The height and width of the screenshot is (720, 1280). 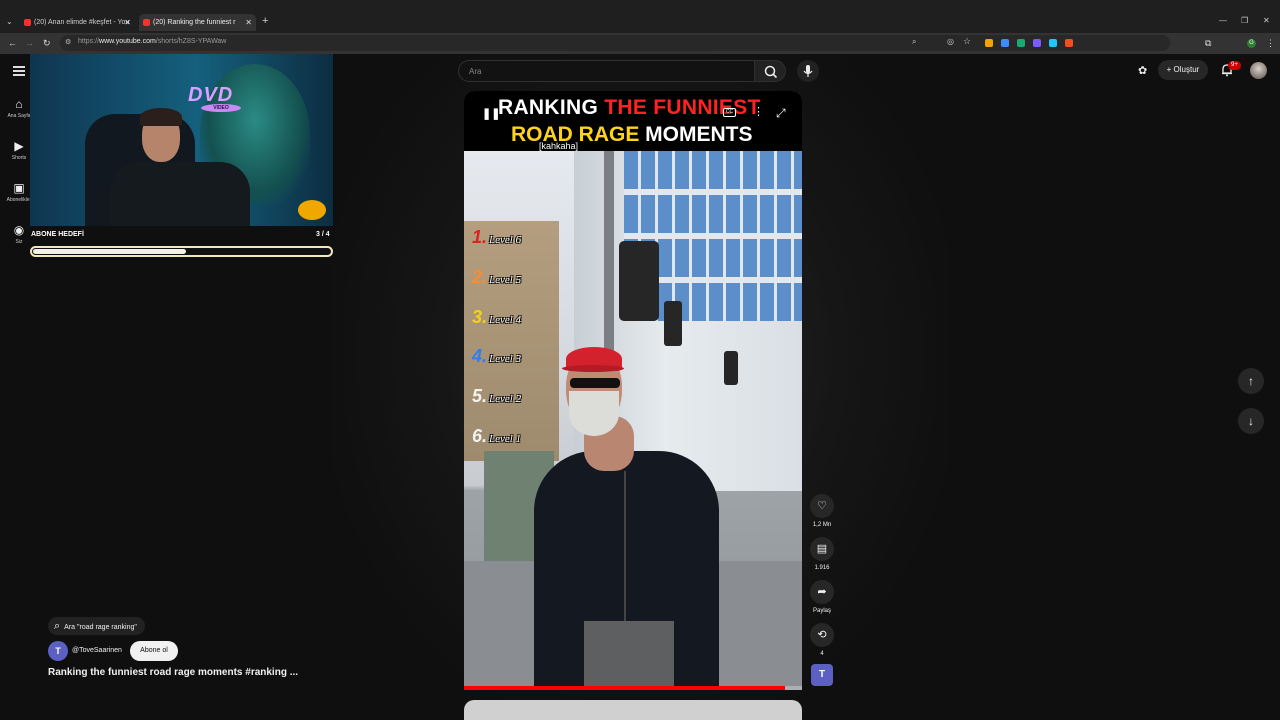 I want to click on man-beard, so click(x=594, y=413).